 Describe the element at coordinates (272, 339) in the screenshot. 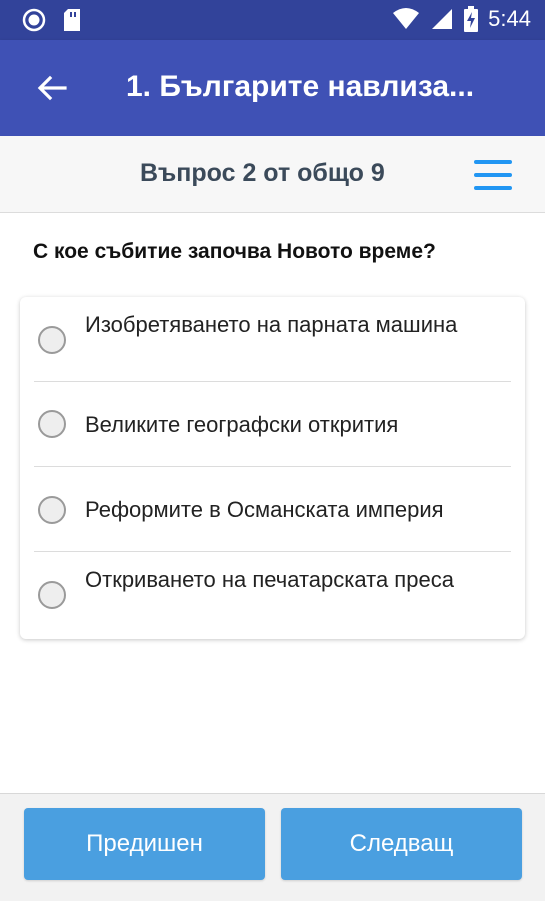

I see `answer-option: Изобретяването на парната машина` at that location.